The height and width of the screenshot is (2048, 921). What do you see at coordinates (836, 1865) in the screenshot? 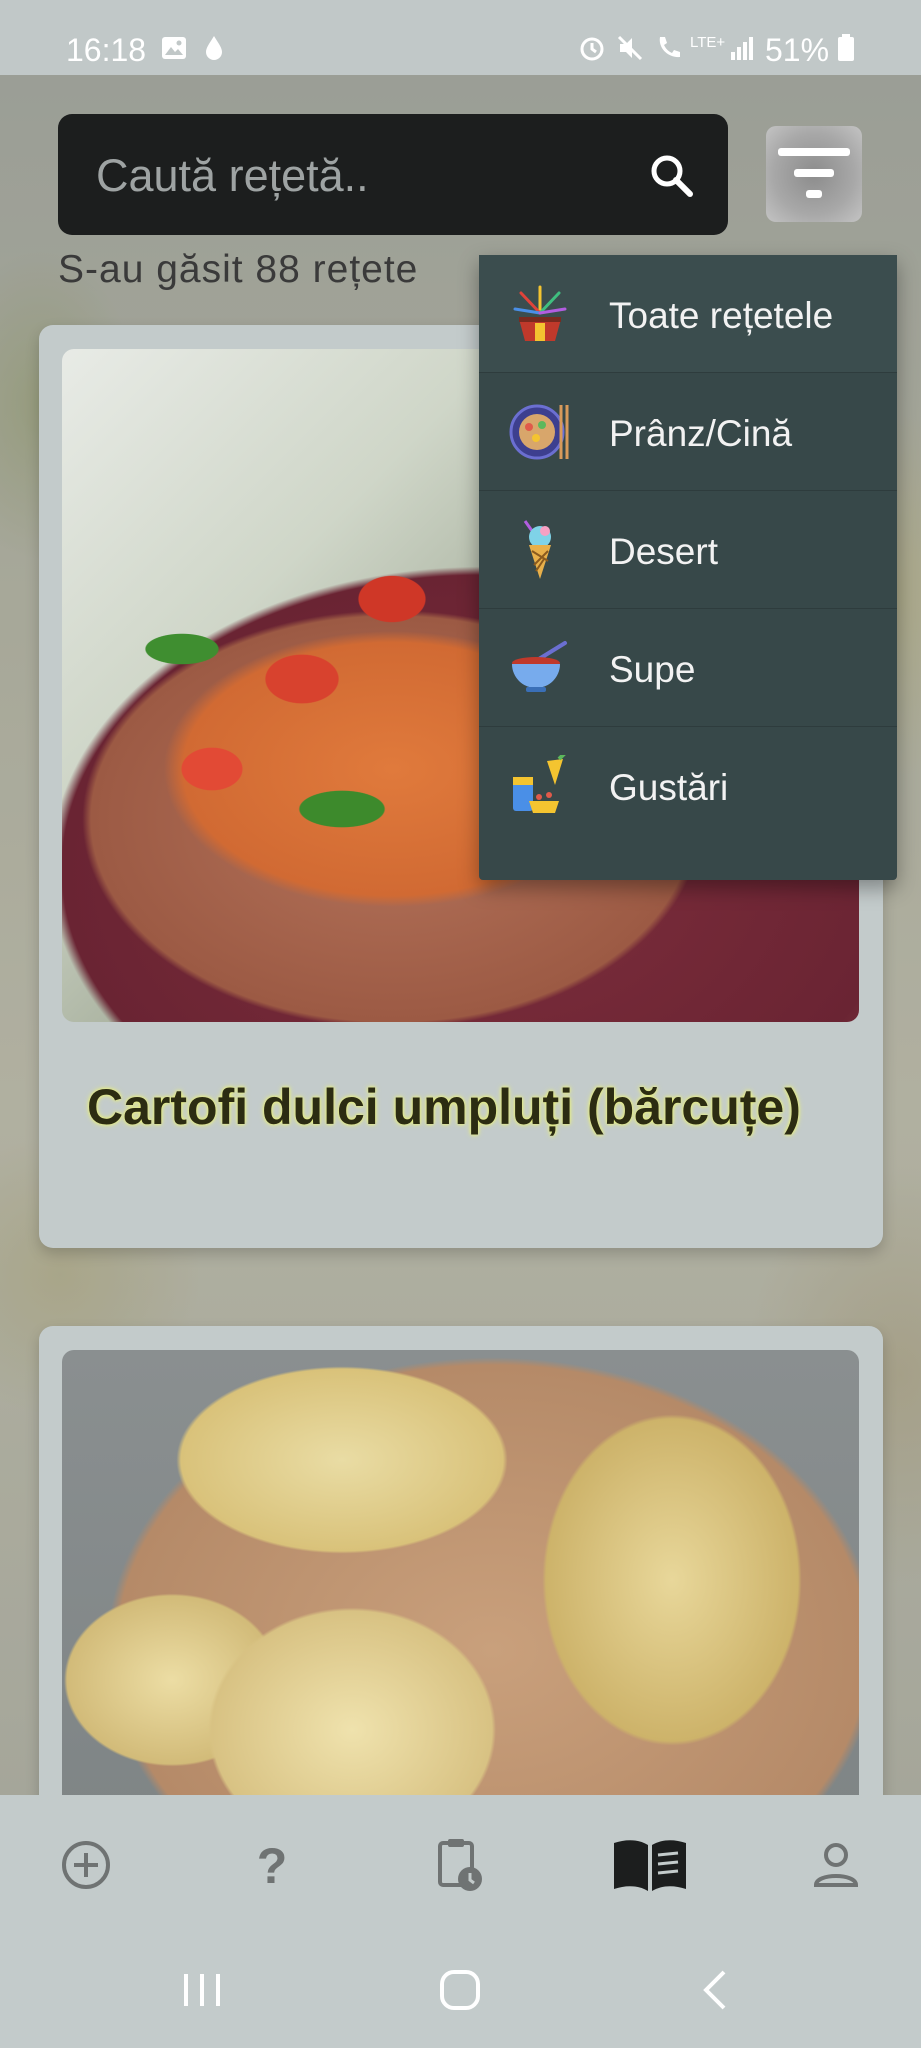
I see `person-icon` at bounding box center [836, 1865].